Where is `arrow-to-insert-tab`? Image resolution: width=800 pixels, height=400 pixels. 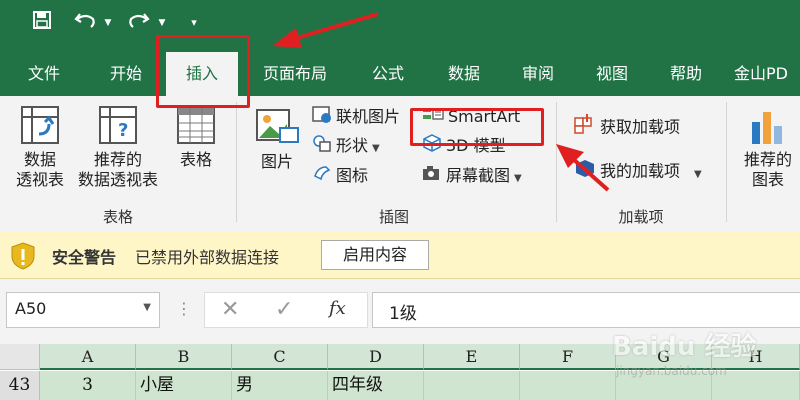 arrow-to-insert-tab is located at coordinates (334, 27).